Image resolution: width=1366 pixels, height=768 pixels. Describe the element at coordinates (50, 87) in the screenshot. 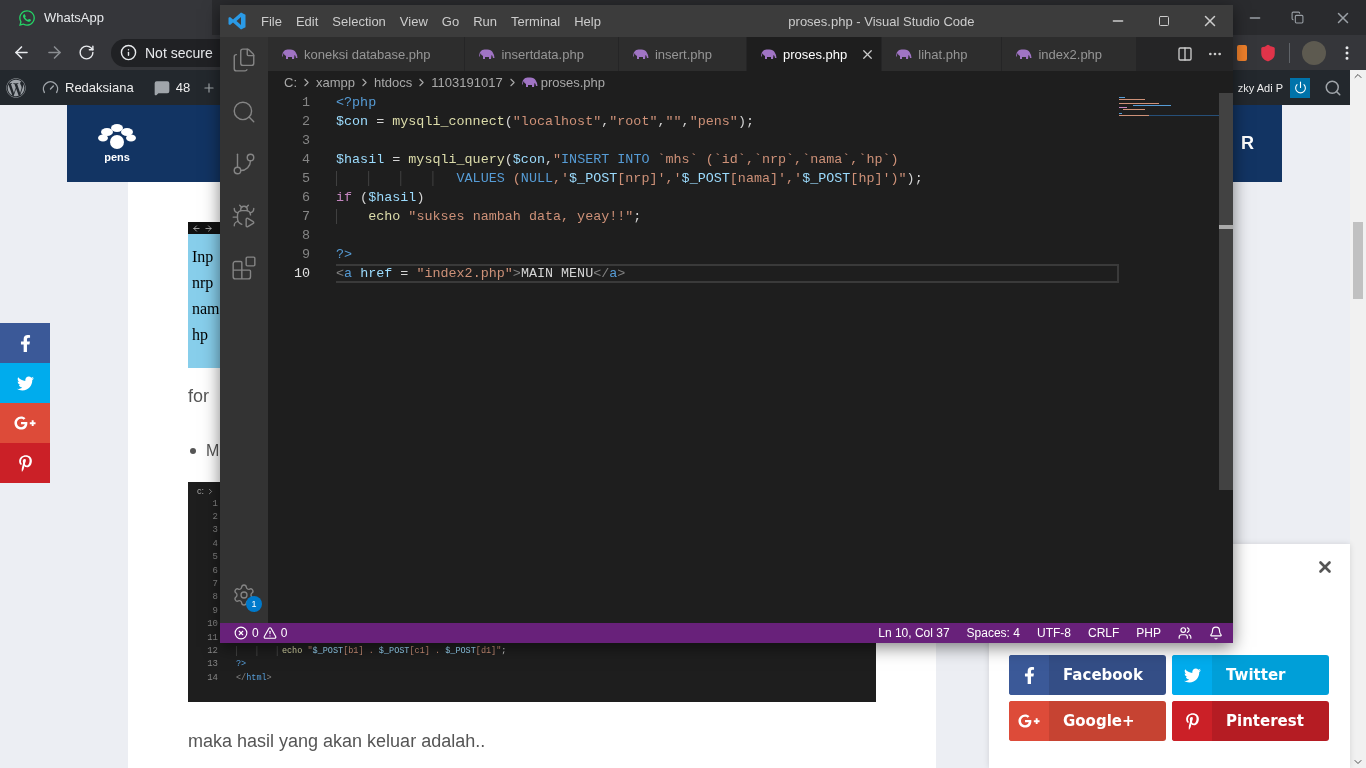

I see `dashboard-icon` at that location.